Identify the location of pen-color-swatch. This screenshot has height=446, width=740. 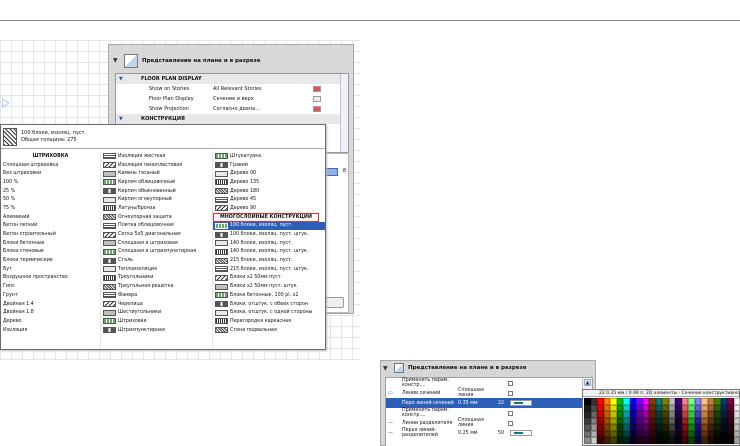
(736, 440).